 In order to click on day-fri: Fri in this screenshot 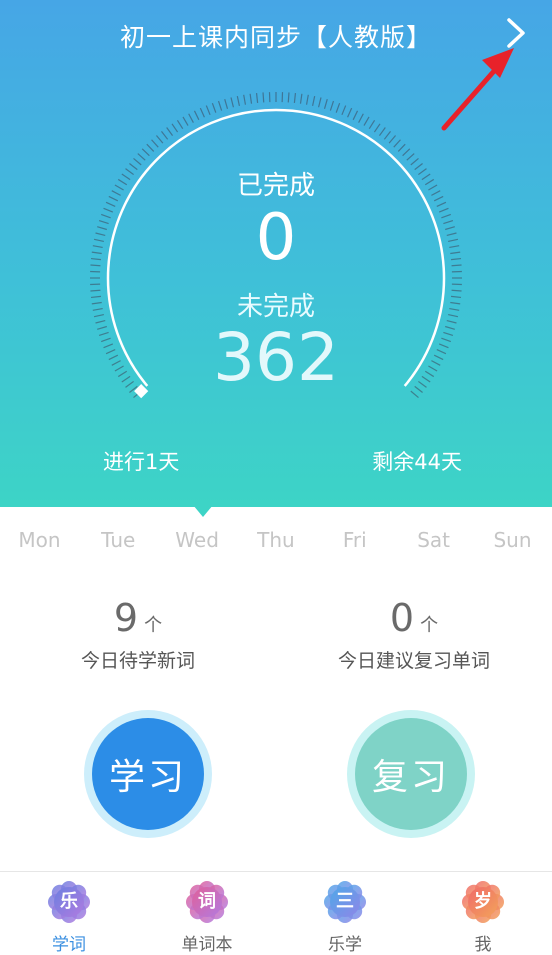, I will do `click(355, 540)`.